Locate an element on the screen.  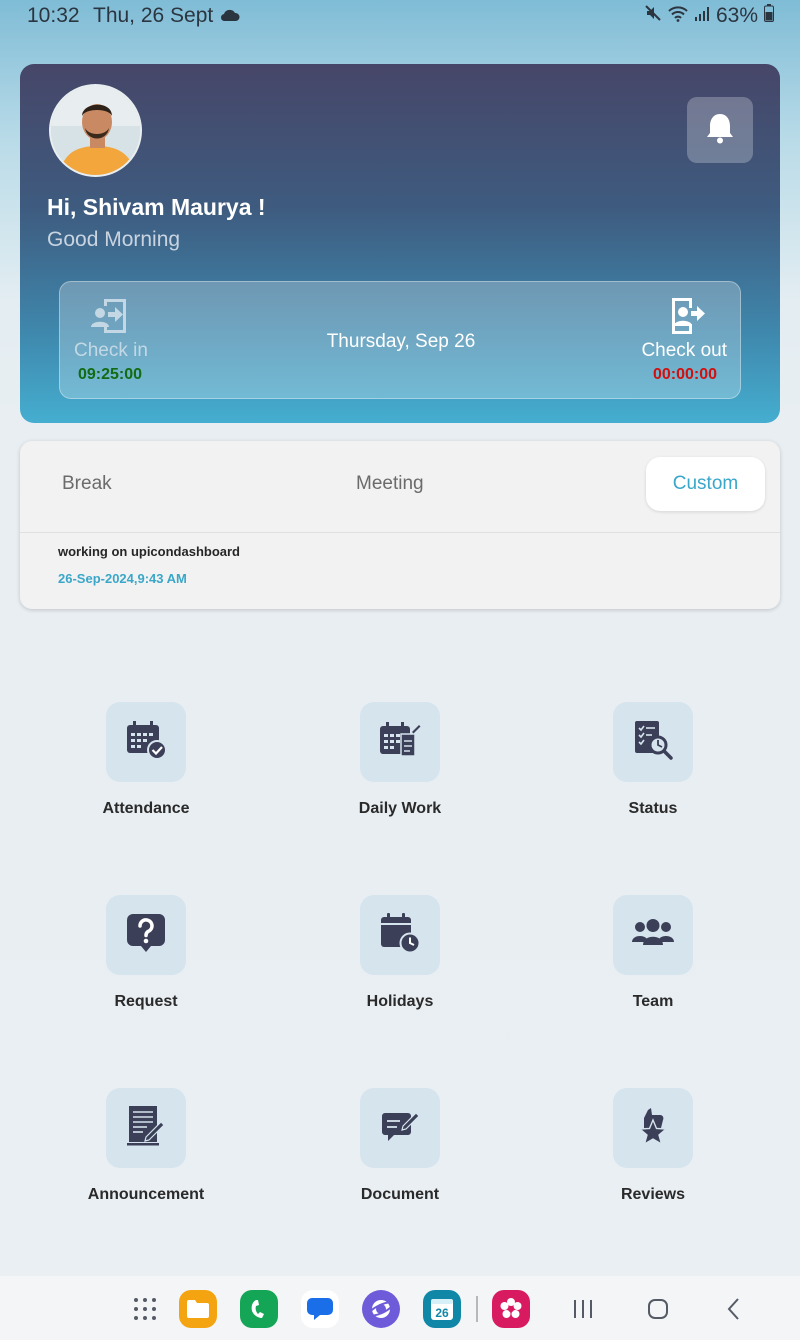
menu-label-request: Request is located at coordinates (146, 1001).